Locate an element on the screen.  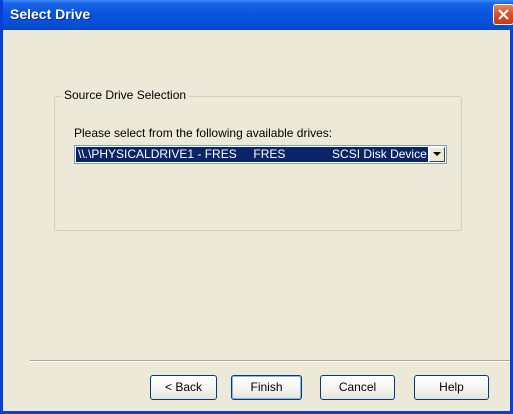
close-icon is located at coordinates (503, 14).